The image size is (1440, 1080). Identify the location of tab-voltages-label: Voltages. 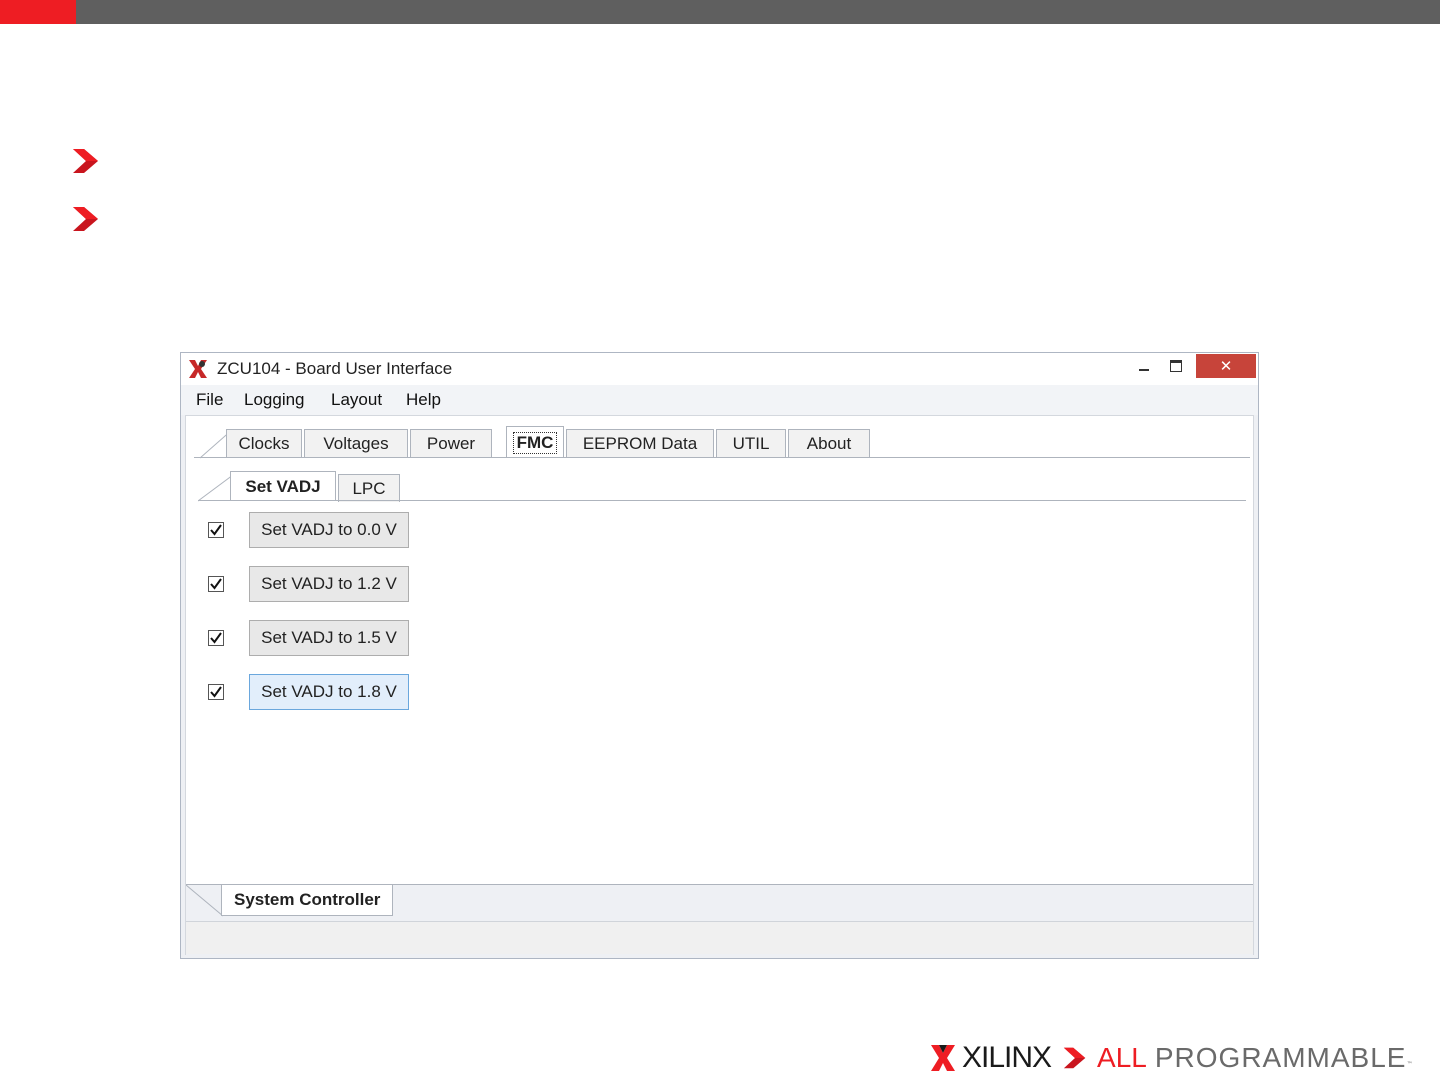
(356, 443).